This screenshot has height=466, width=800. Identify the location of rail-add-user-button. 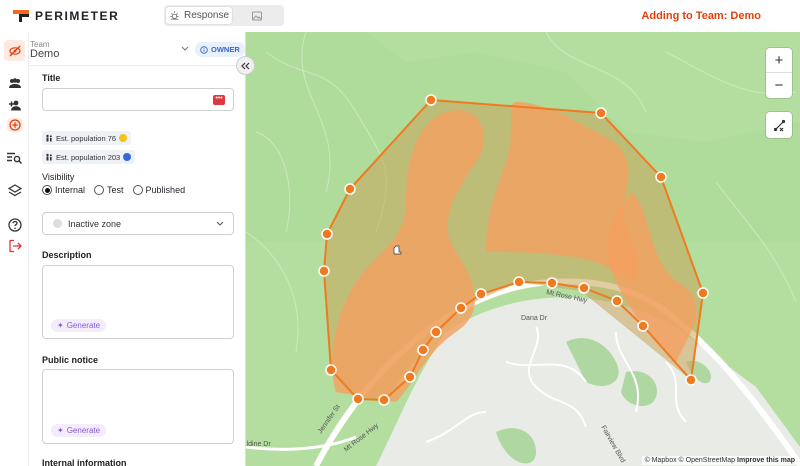
(14, 104).